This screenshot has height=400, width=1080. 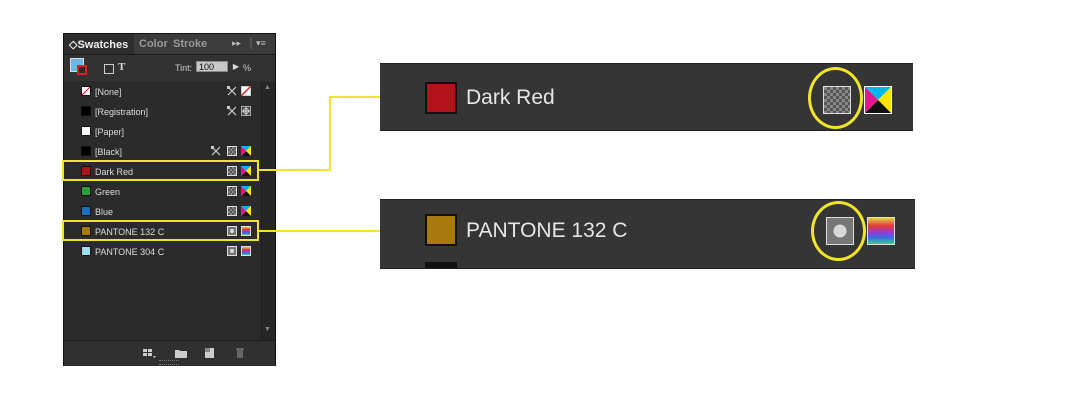 I want to click on scroll-down-icon: ▼, so click(x=267, y=329).